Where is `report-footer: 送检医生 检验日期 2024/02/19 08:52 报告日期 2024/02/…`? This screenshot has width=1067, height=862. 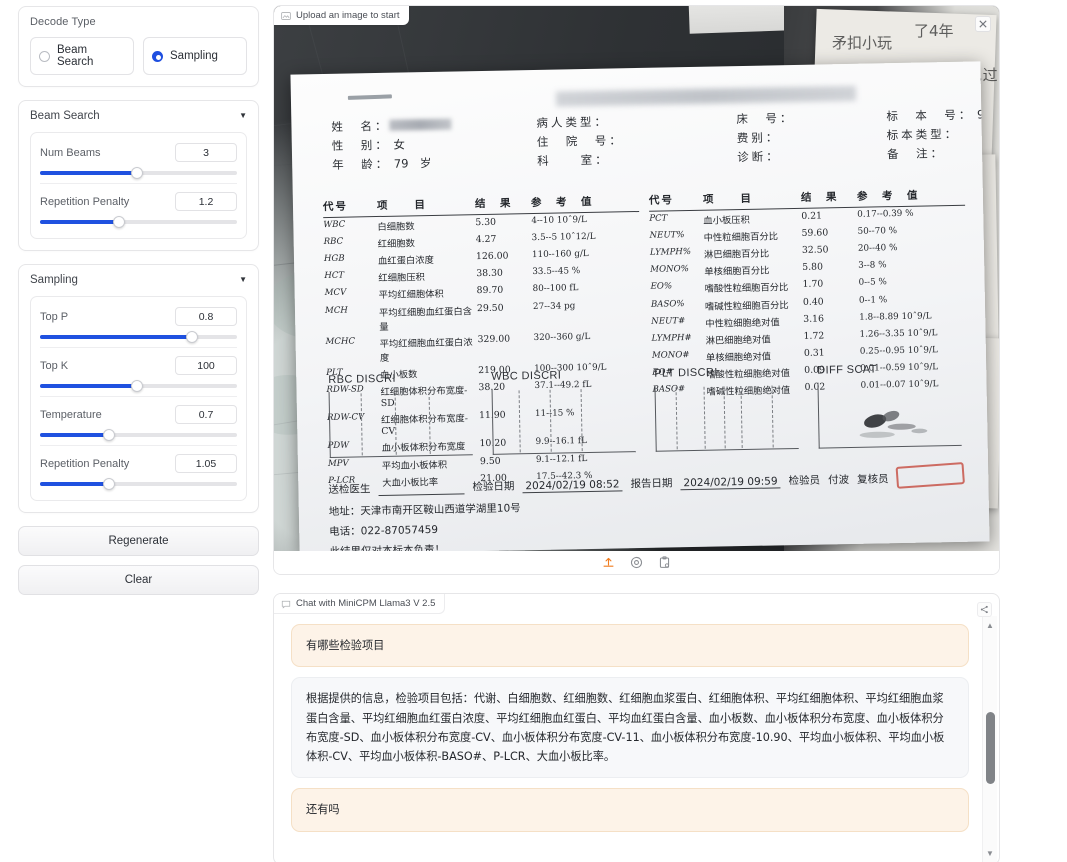 report-footer: 送检医生 检验日期 2024/02/19 08:52 报告日期 2024/02/… is located at coordinates (649, 507).